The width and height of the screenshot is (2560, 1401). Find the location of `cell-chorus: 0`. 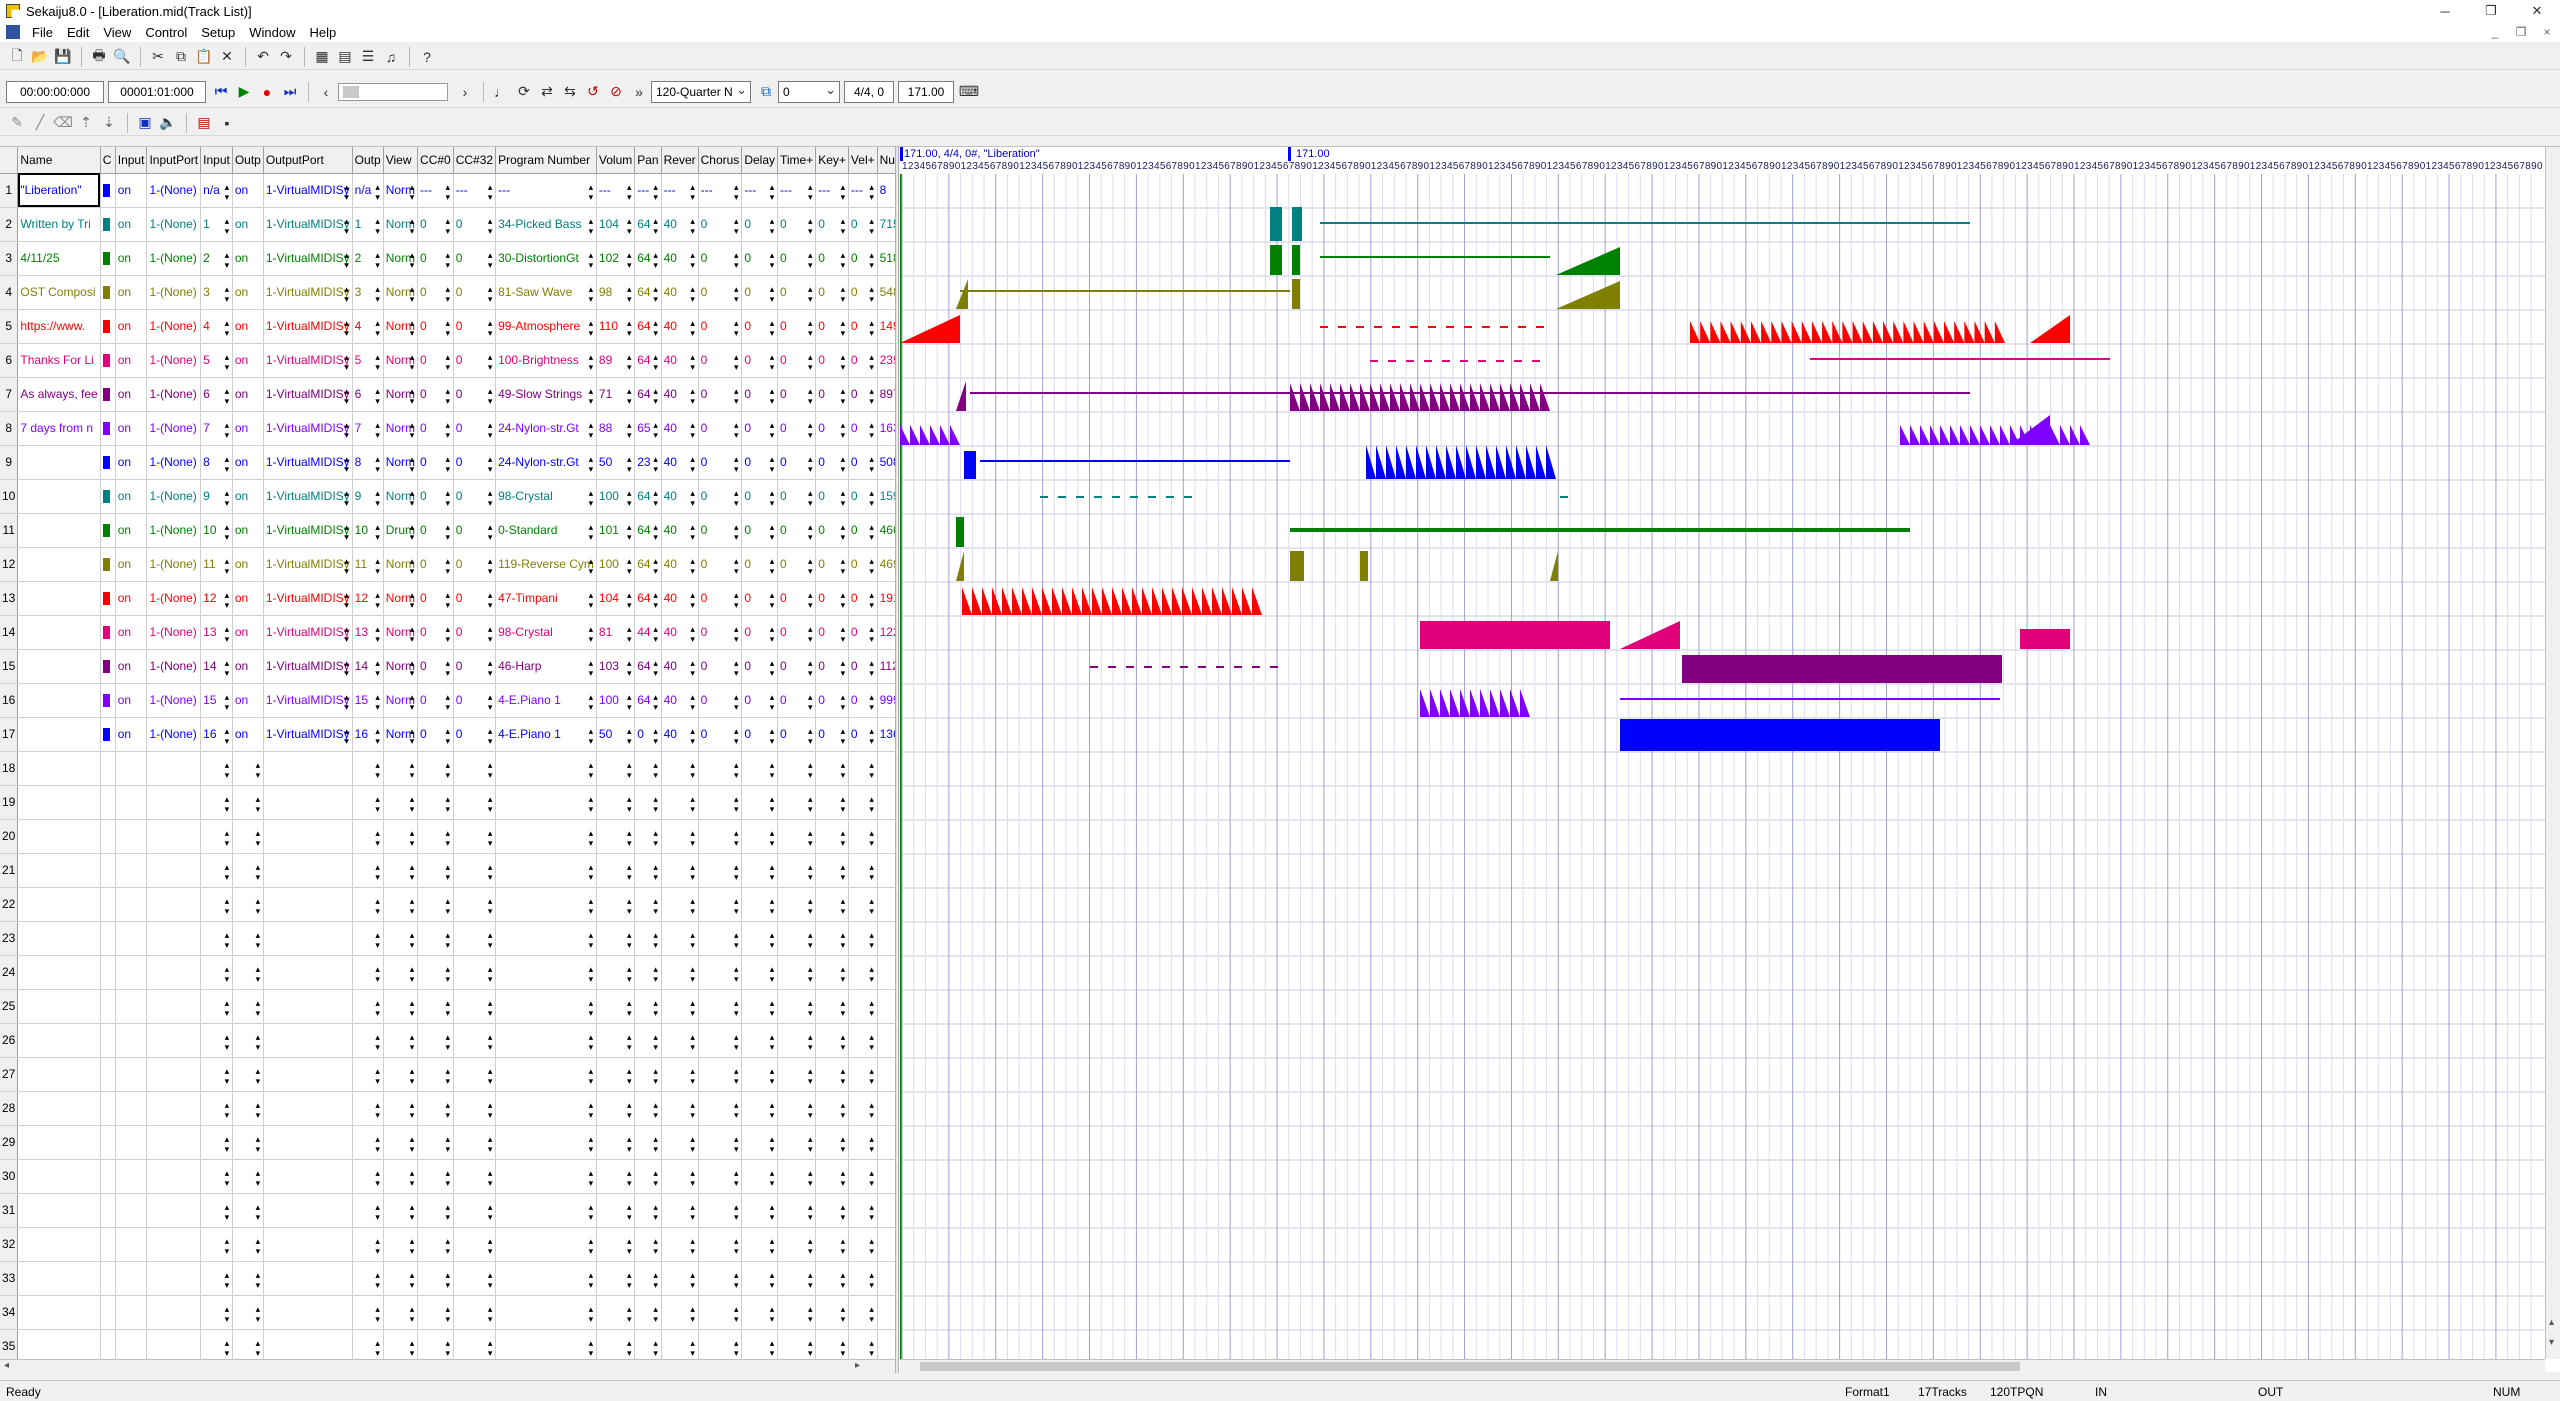

cell-chorus: 0 is located at coordinates (720, 462).